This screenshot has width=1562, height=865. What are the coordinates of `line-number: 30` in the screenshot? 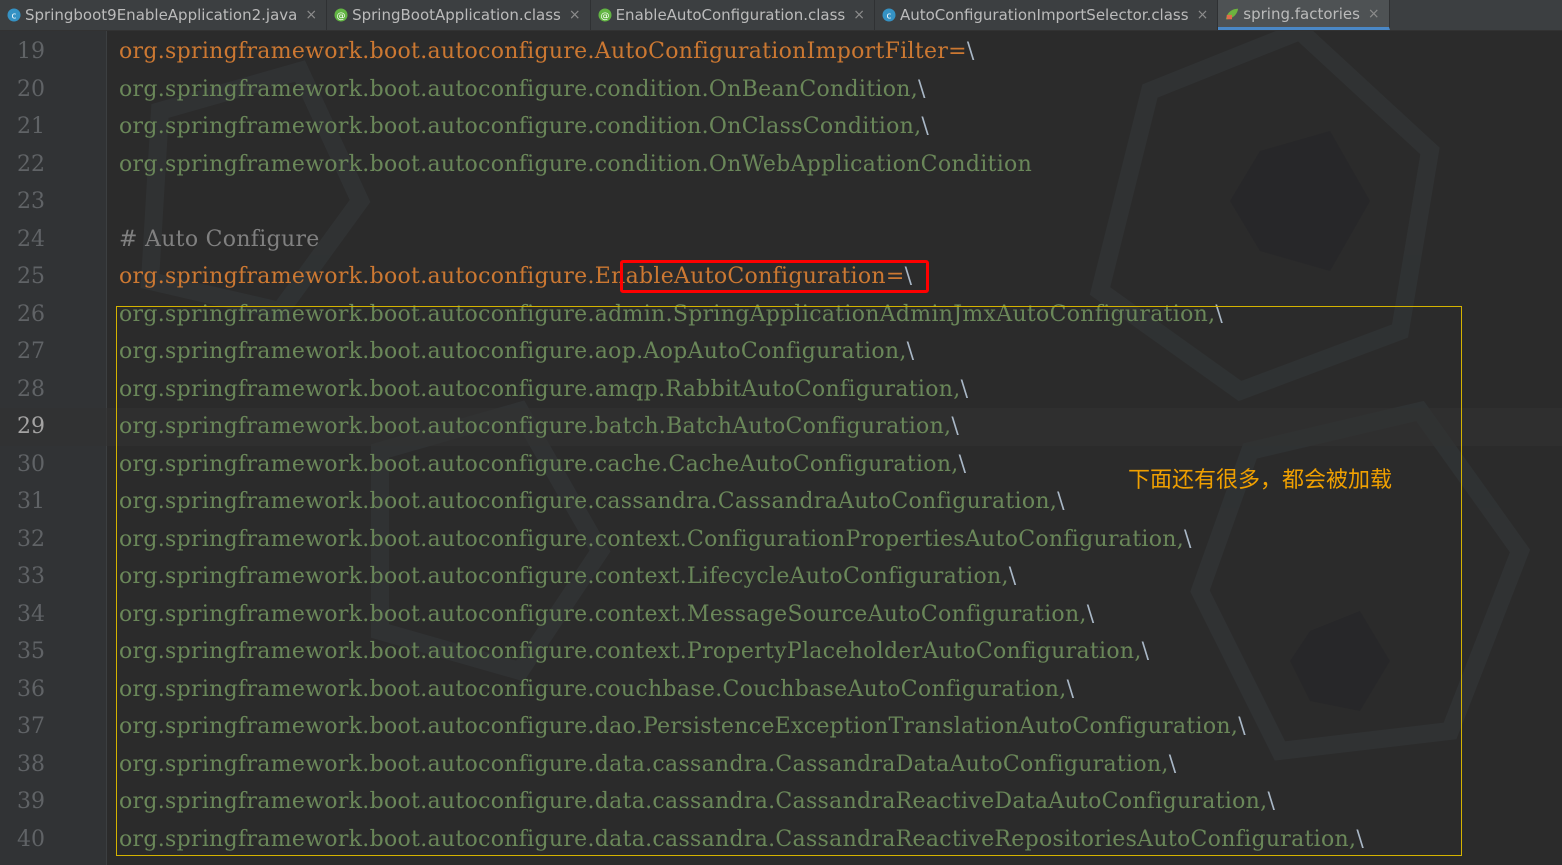 It's located at (31, 464).